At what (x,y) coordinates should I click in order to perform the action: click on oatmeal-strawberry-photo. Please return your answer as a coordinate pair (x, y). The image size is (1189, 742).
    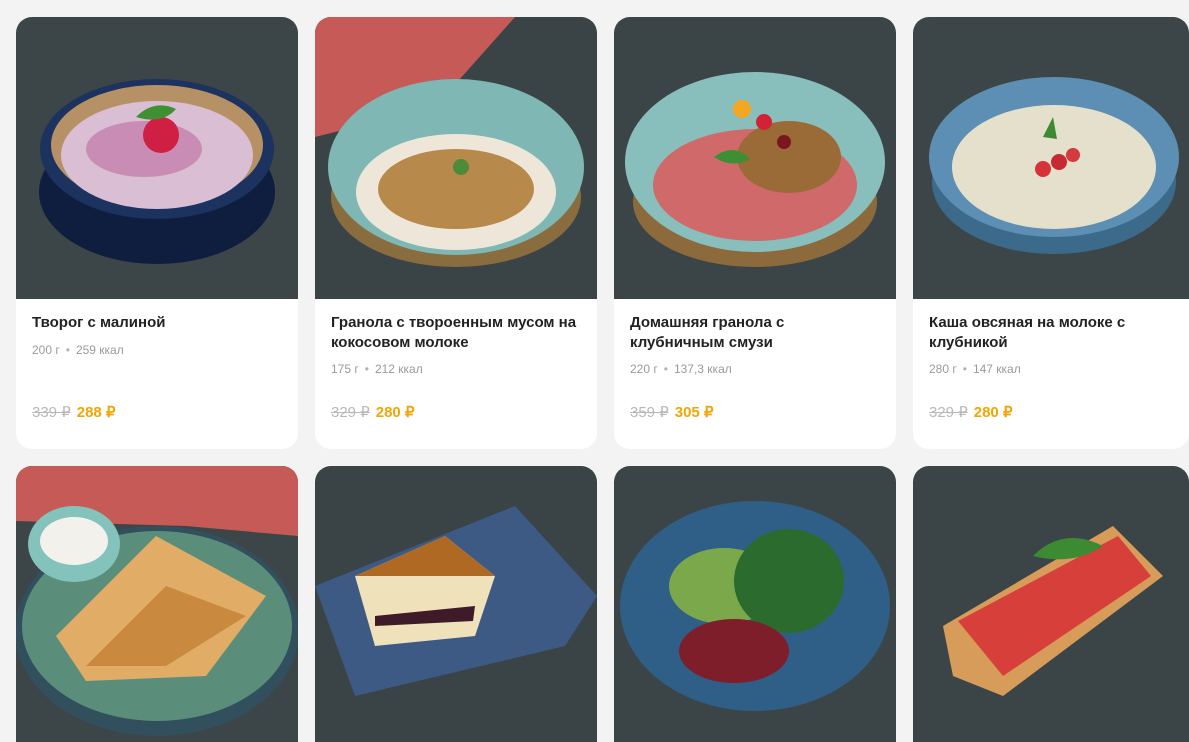
    Looking at the image, I should click on (1051, 158).